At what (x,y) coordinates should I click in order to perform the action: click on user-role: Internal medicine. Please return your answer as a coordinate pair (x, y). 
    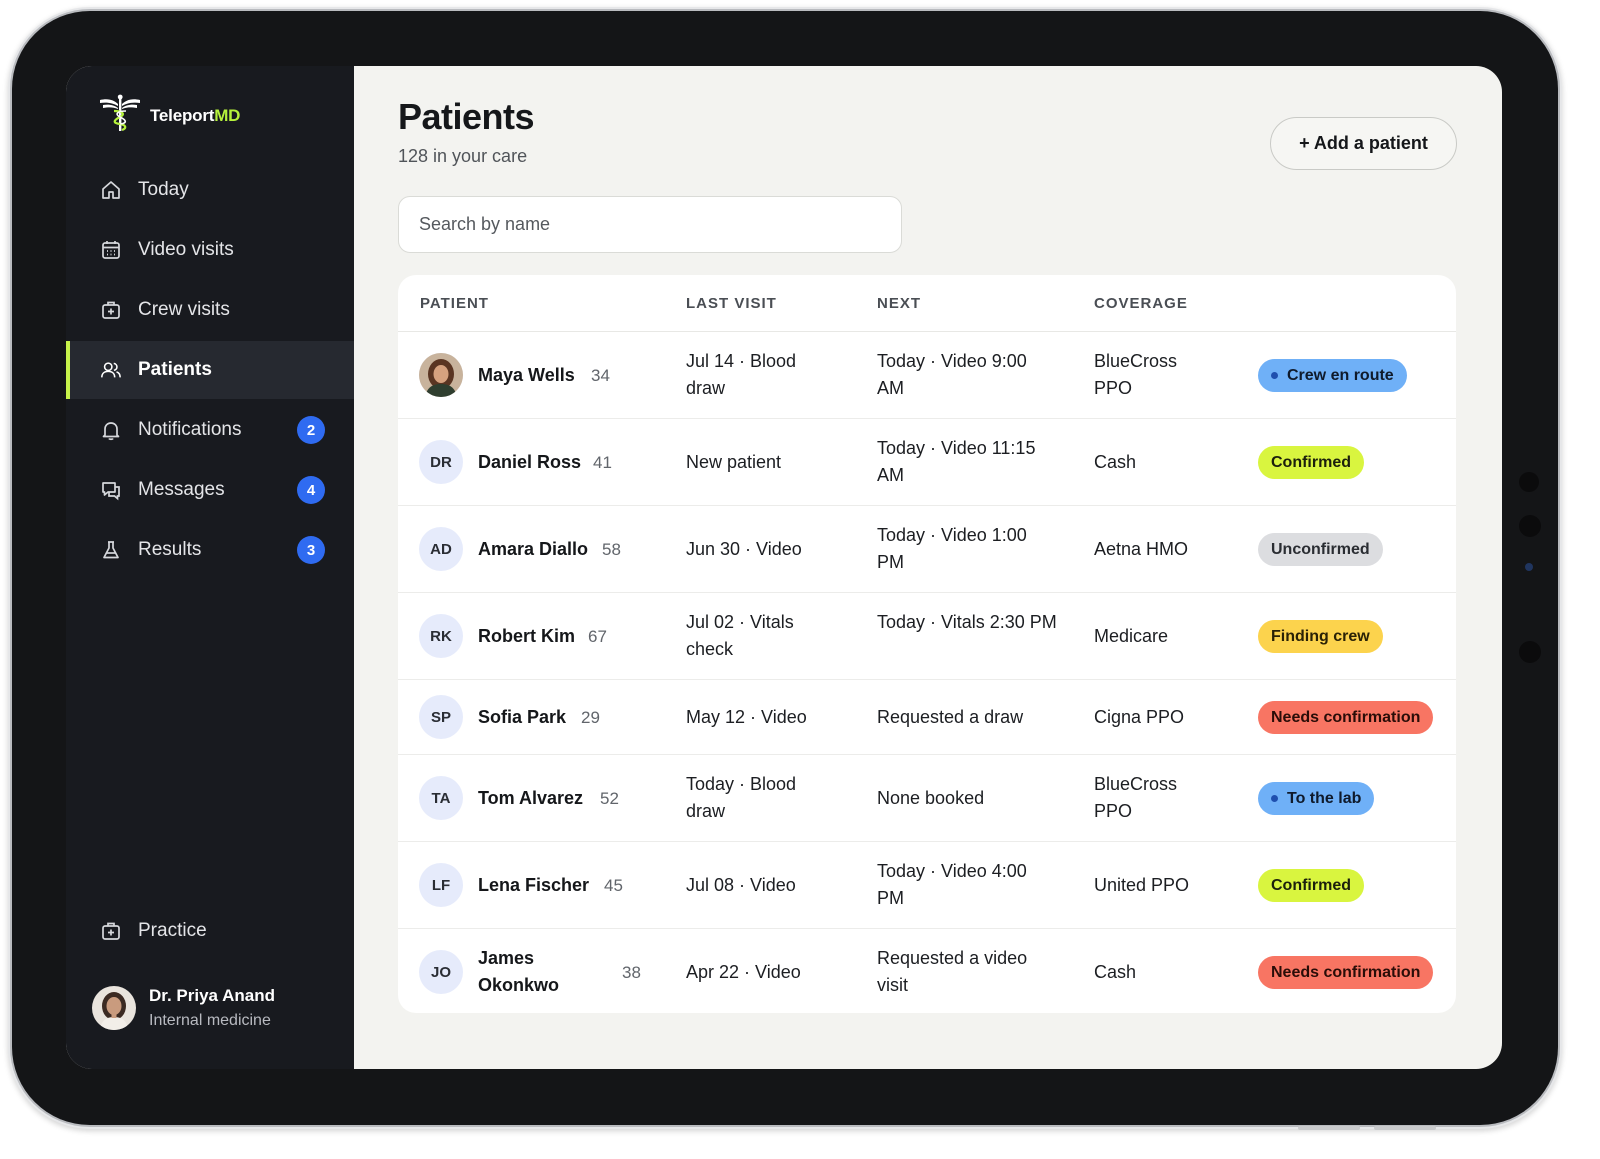
    Looking at the image, I should click on (210, 1020).